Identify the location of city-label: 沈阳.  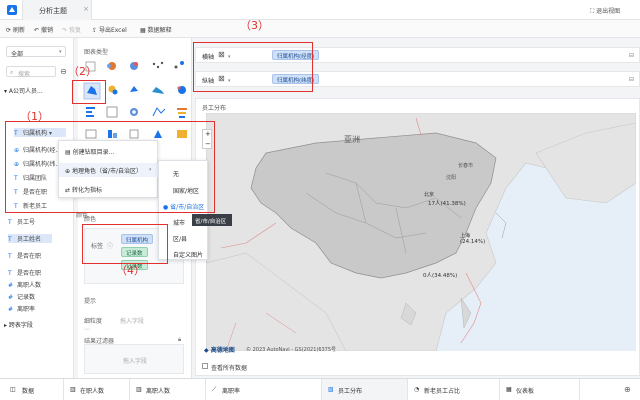
(451, 178).